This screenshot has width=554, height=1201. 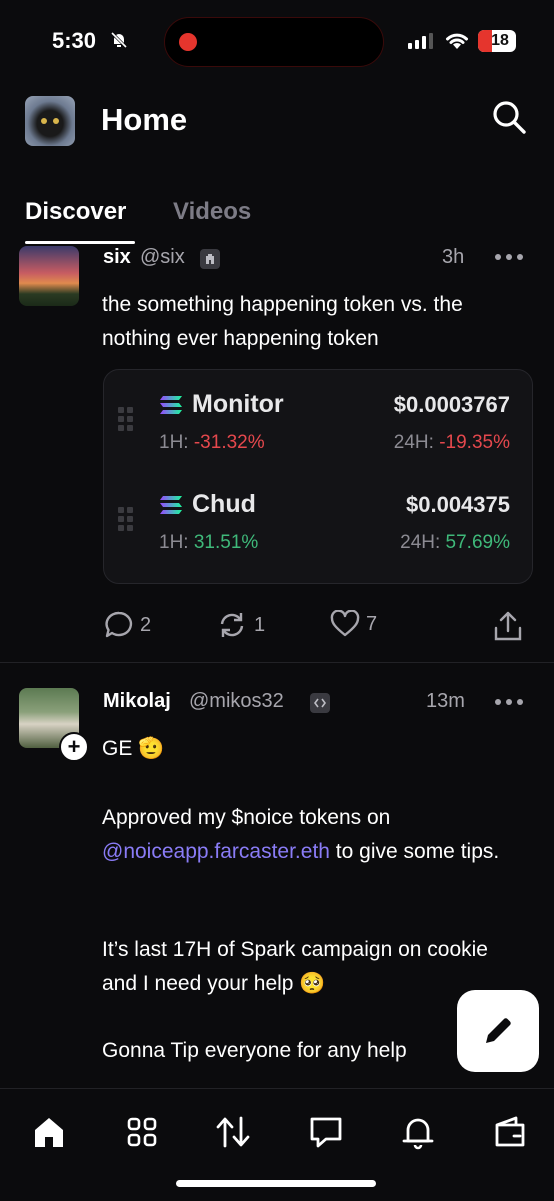 I want to click on battery-indicator: 18, so click(x=497, y=41).